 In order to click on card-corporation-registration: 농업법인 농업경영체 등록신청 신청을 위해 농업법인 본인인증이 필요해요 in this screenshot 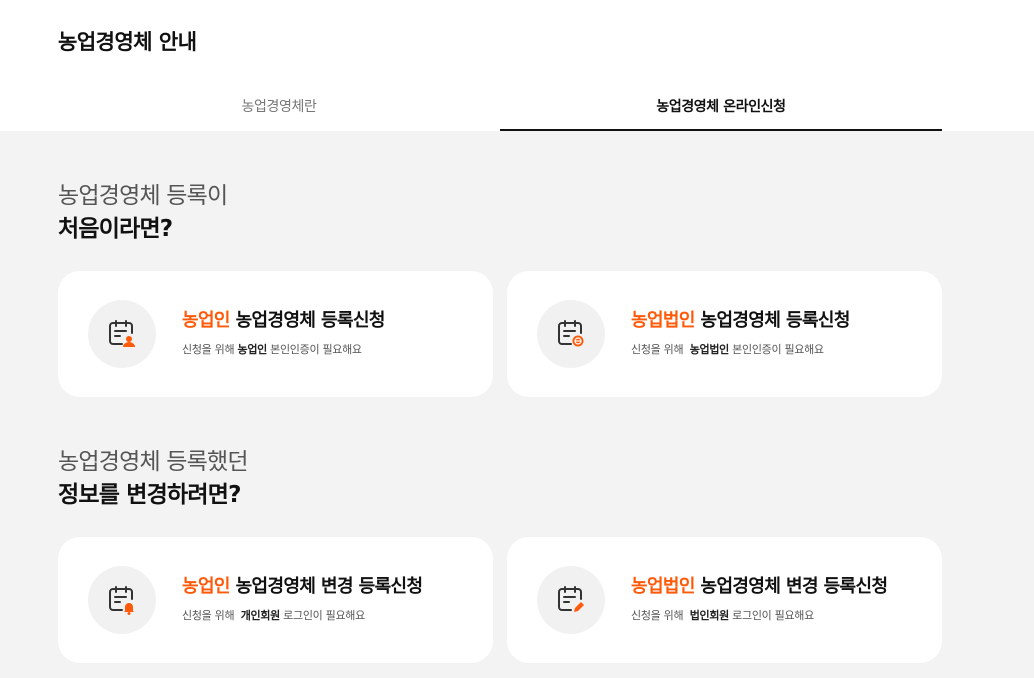, I will do `click(724, 334)`.